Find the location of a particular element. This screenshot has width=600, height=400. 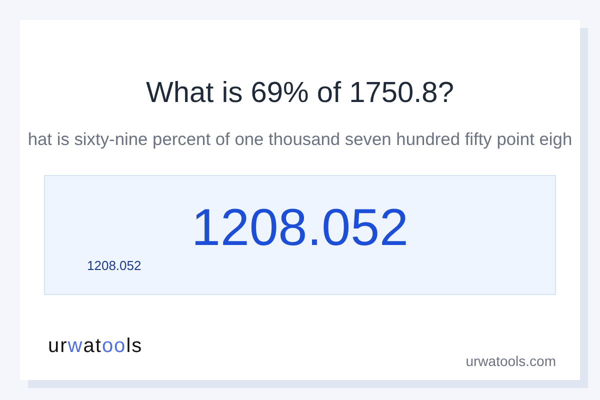

page-title: What is 69% of 1750.8? is located at coordinates (300, 93).